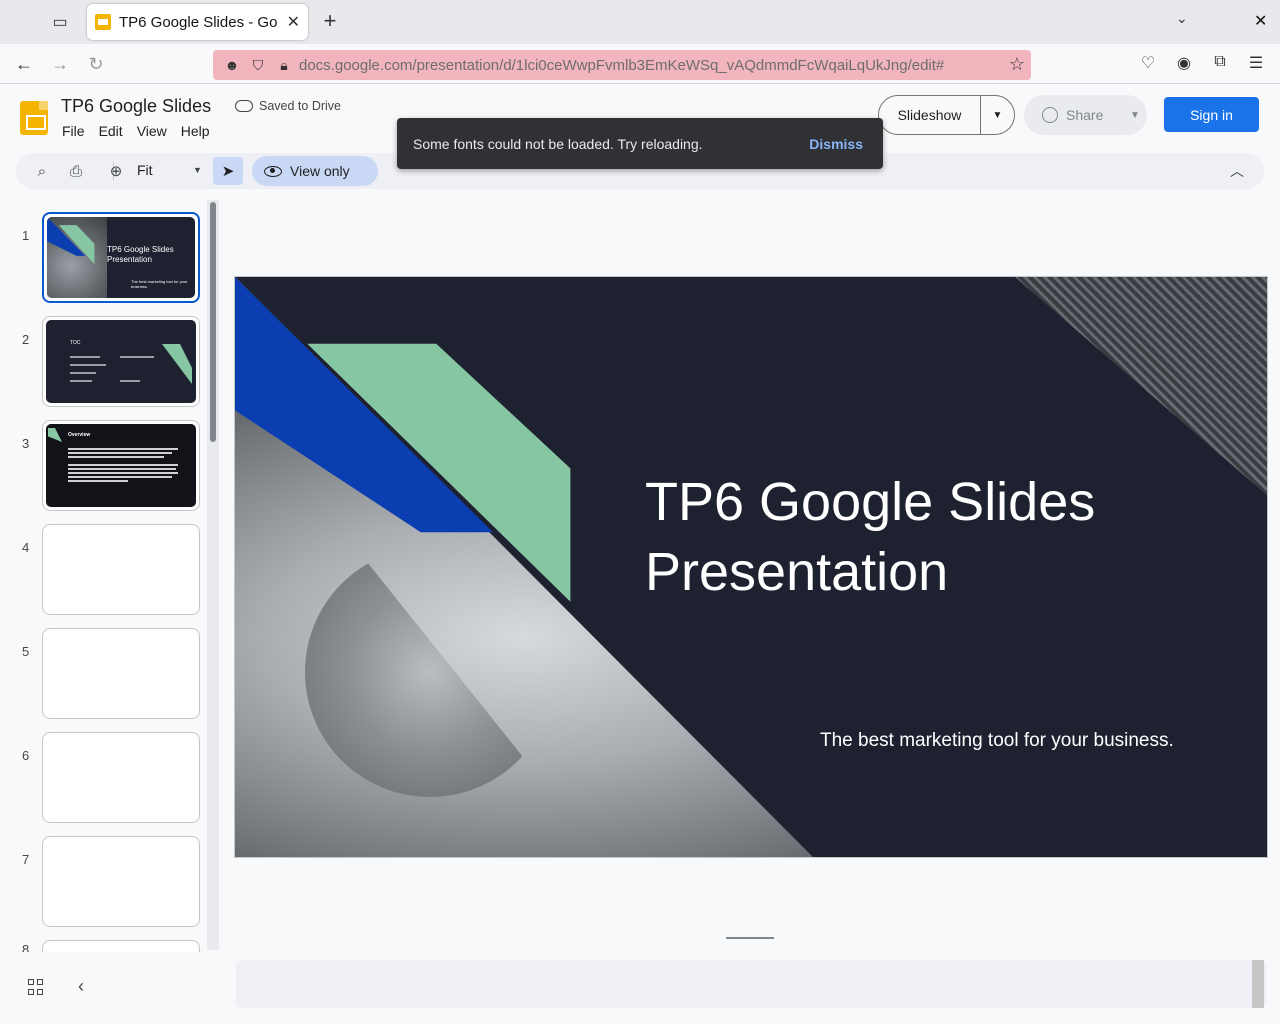 This screenshot has width=1280, height=1024. I want to click on pocket-icon: ♡, so click(1148, 63).